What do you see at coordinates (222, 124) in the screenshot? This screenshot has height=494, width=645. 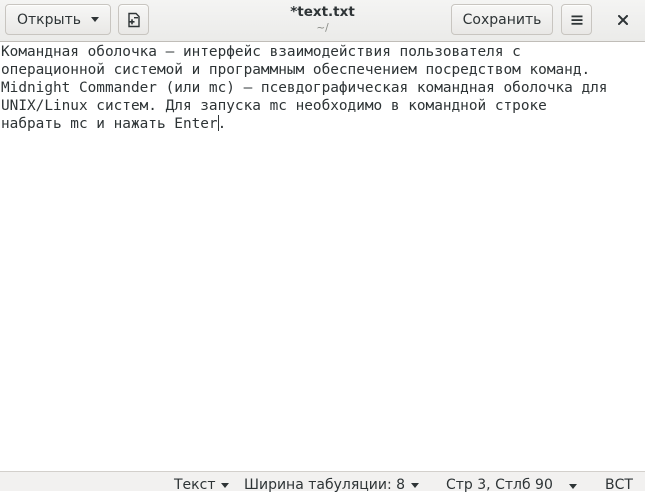 I see `editor-line-after-cursor: .` at bounding box center [222, 124].